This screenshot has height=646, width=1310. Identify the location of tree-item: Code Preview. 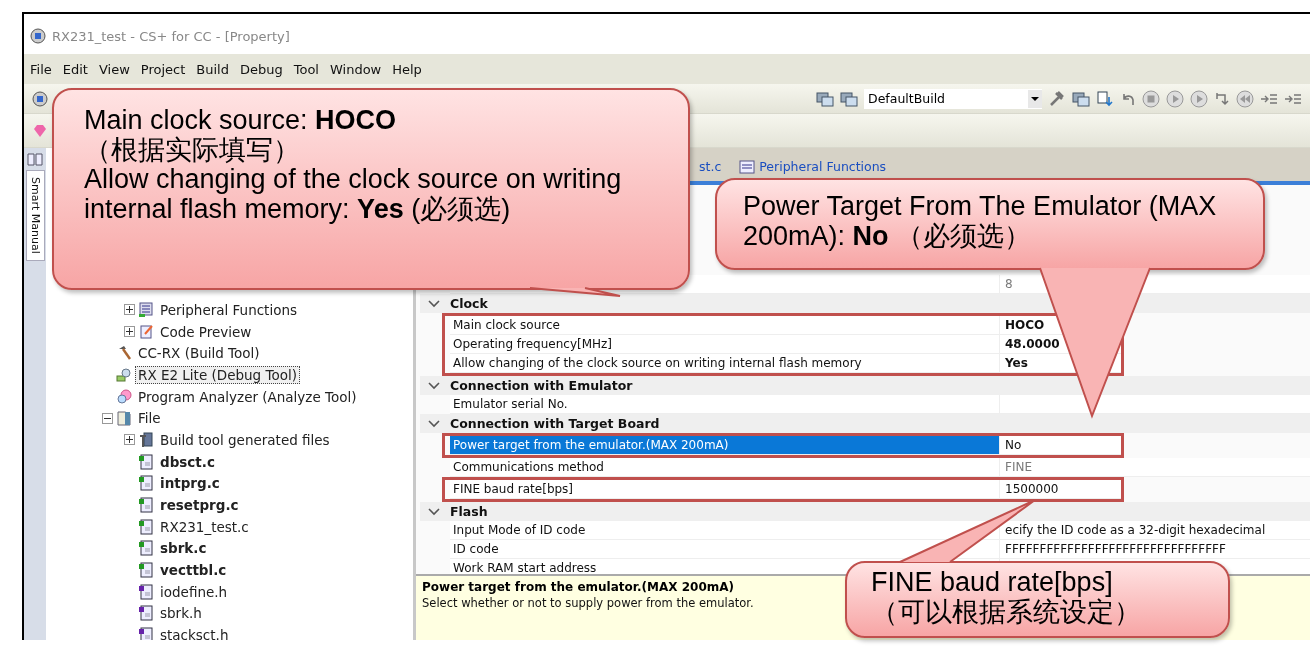
(206, 331).